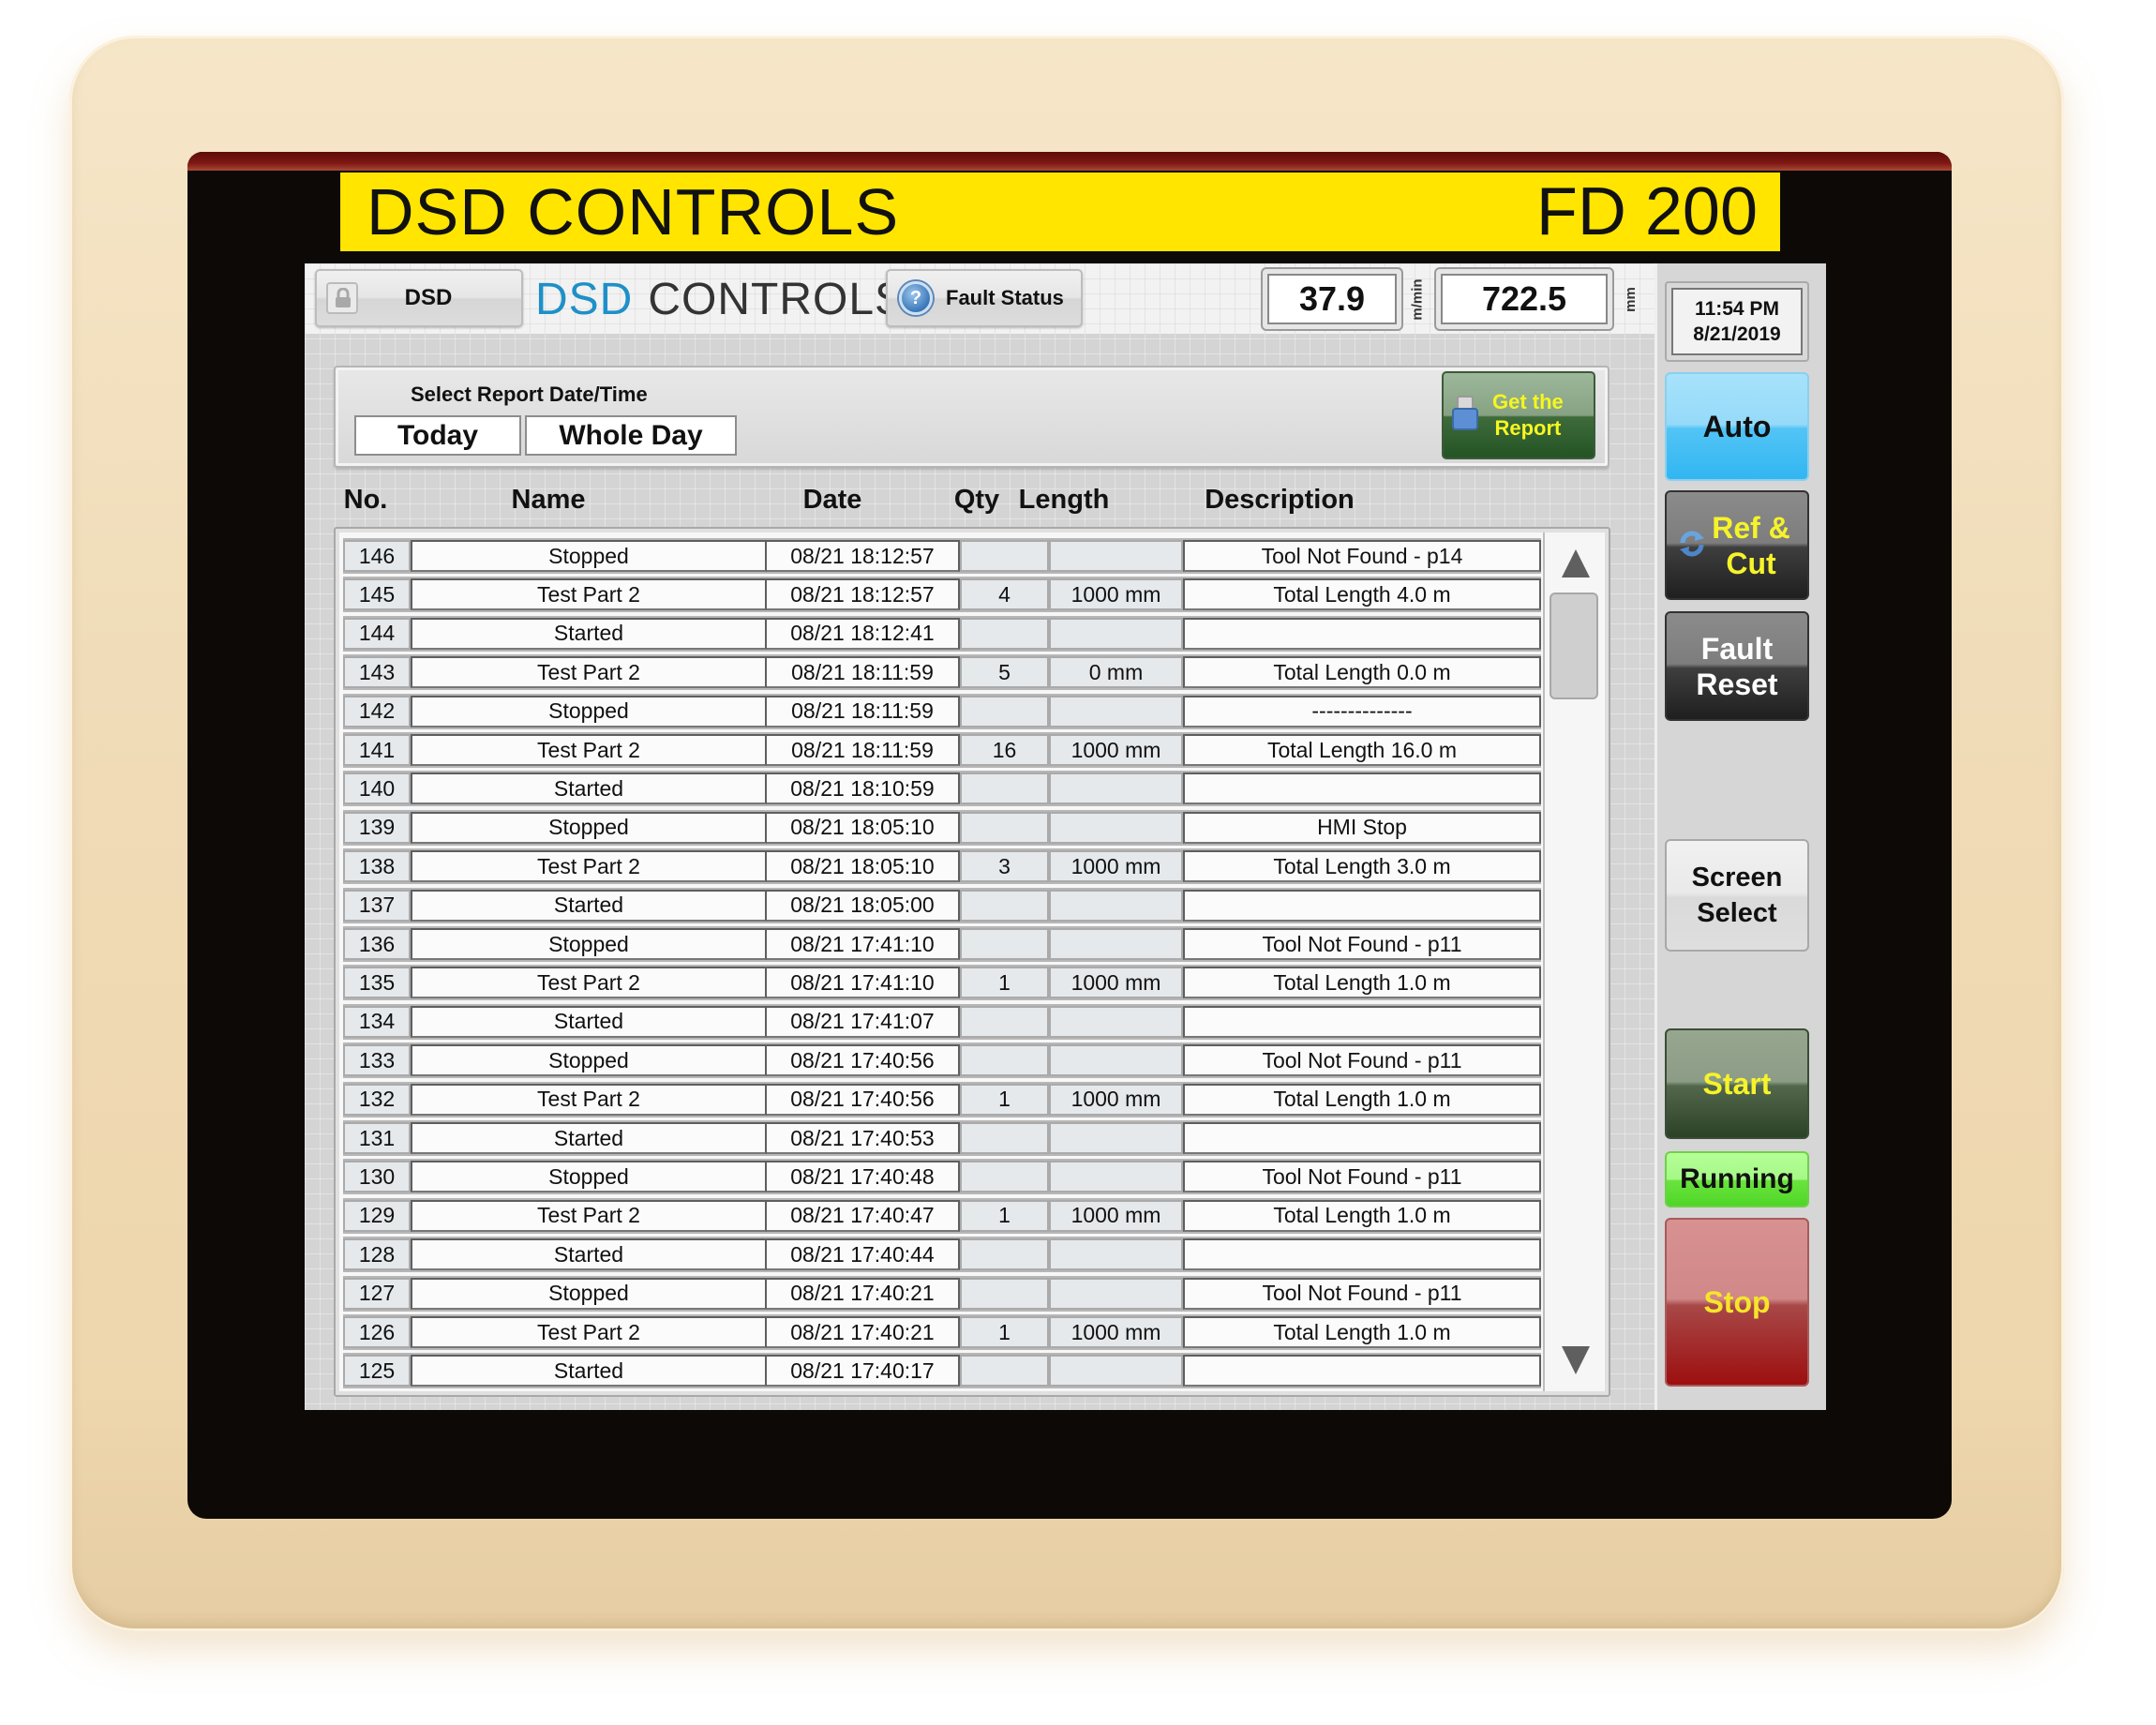  I want to click on scroll-down-arrow-icon, so click(1576, 1360).